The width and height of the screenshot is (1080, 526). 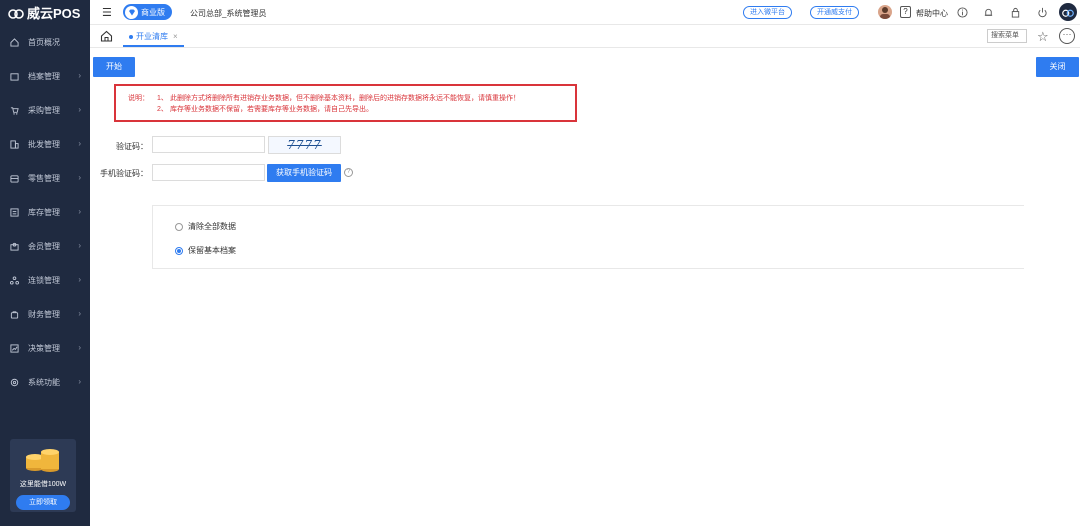 I want to click on notice-number: 2、, so click(x=162, y=109).